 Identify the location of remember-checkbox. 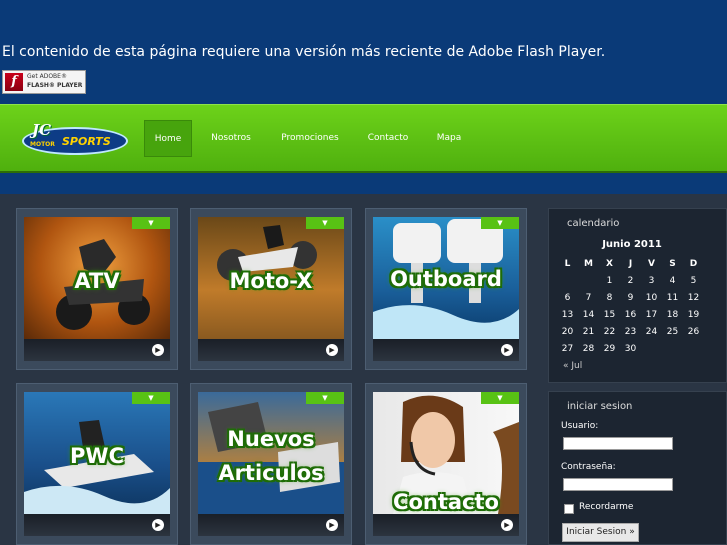
(569, 509).